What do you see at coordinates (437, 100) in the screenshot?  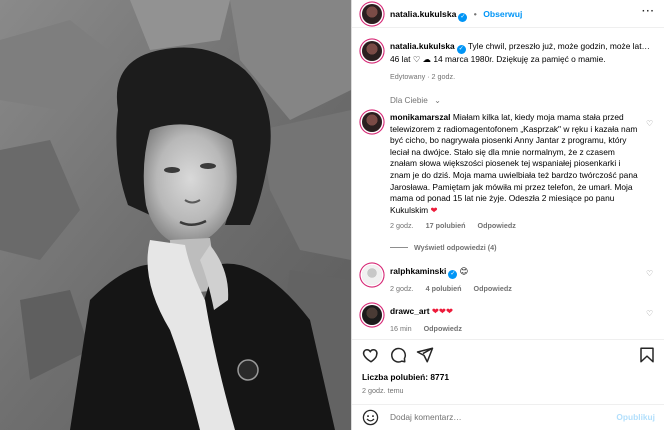 I see `chevron-down-icon: ⌄` at bounding box center [437, 100].